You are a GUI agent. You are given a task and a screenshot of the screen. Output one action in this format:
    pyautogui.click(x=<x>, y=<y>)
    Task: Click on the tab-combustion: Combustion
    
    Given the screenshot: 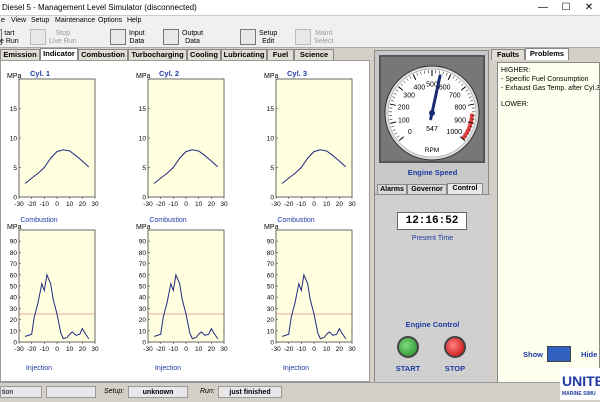 What is the action you would take?
    pyautogui.click(x=103, y=54)
    